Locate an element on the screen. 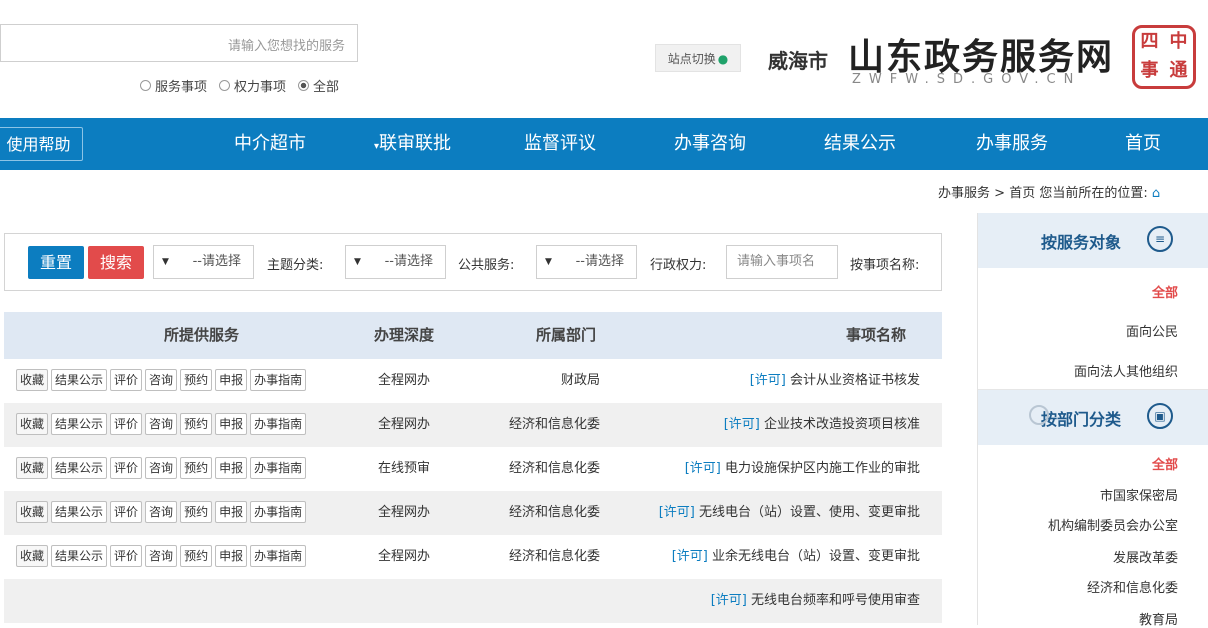 The image size is (1208, 628). scope-label: 权力事项 is located at coordinates (260, 87).